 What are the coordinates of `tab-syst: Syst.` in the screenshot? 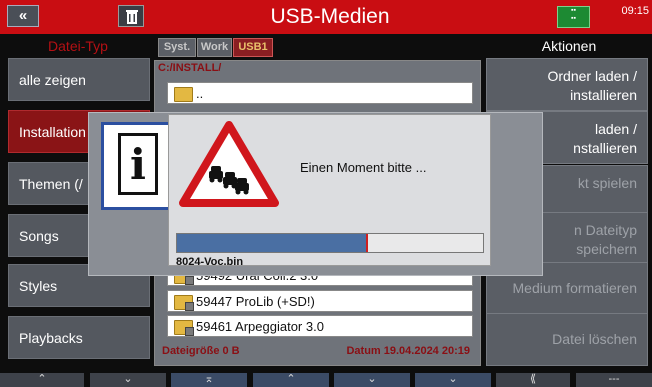 It's located at (177, 47).